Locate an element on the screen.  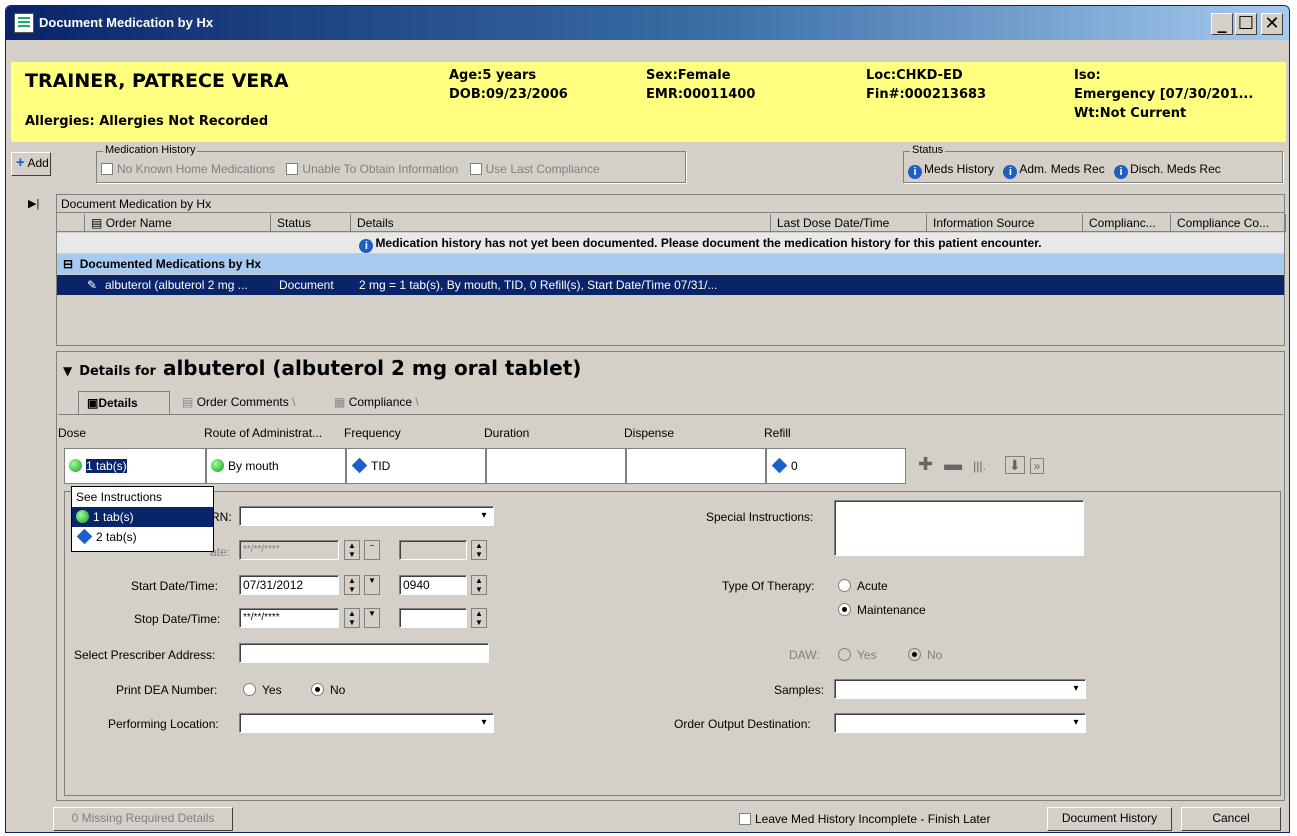
option-2-label: 2 tab(s) is located at coordinates (116, 537).